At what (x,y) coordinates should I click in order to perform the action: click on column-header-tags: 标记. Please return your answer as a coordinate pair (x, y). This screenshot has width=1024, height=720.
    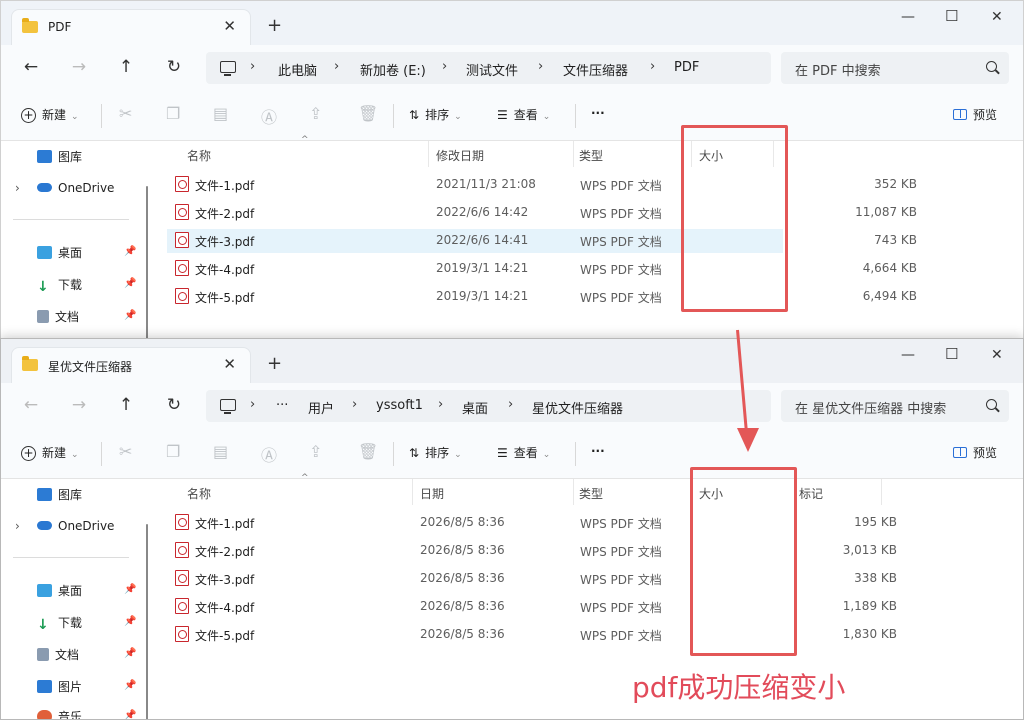
    Looking at the image, I should click on (811, 493).